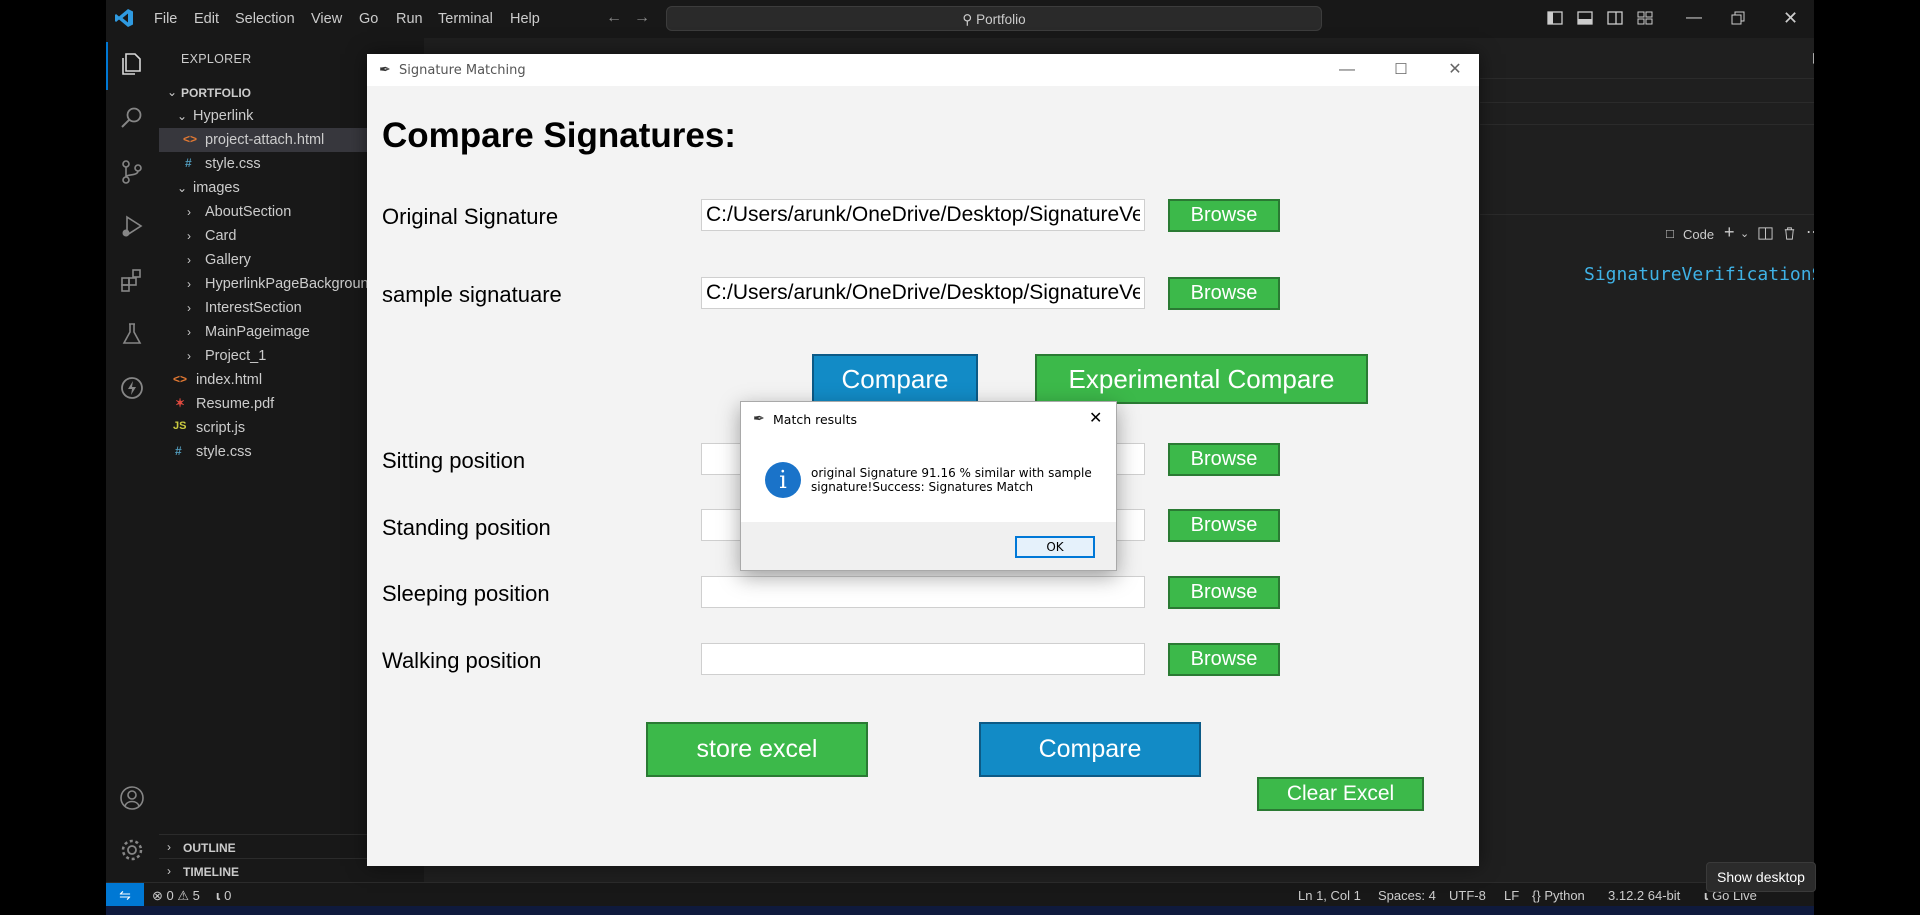 This screenshot has height=915, width=1920. What do you see at coordinates (265, 140) in the screenshot?
I see `tree-label: project-attach.html` at bounding box center [265, 140].